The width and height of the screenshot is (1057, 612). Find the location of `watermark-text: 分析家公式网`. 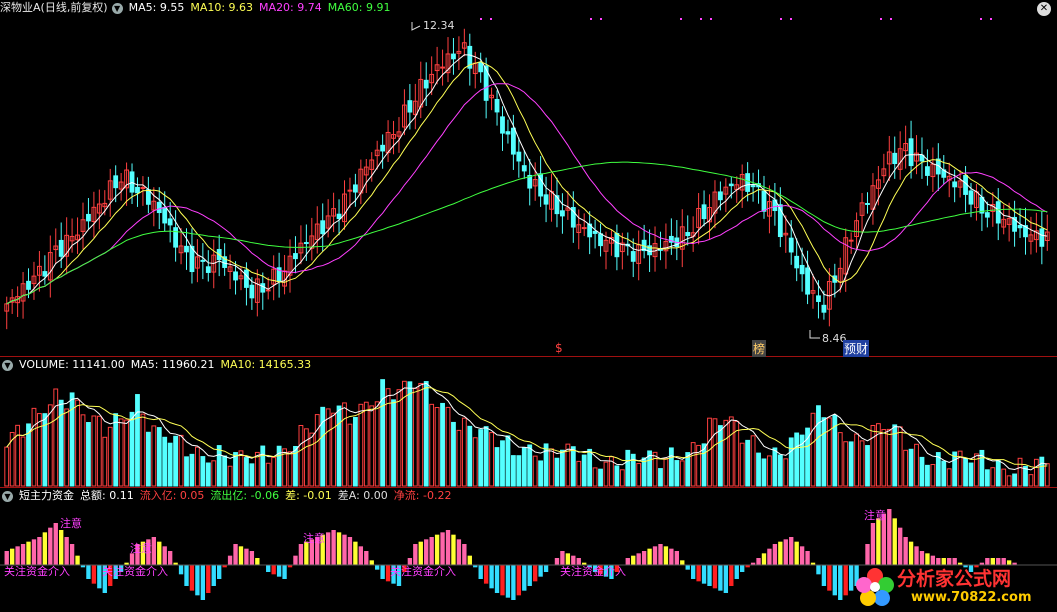

watermark-text: 分析家公式网 is located at coordinates (954, 579).